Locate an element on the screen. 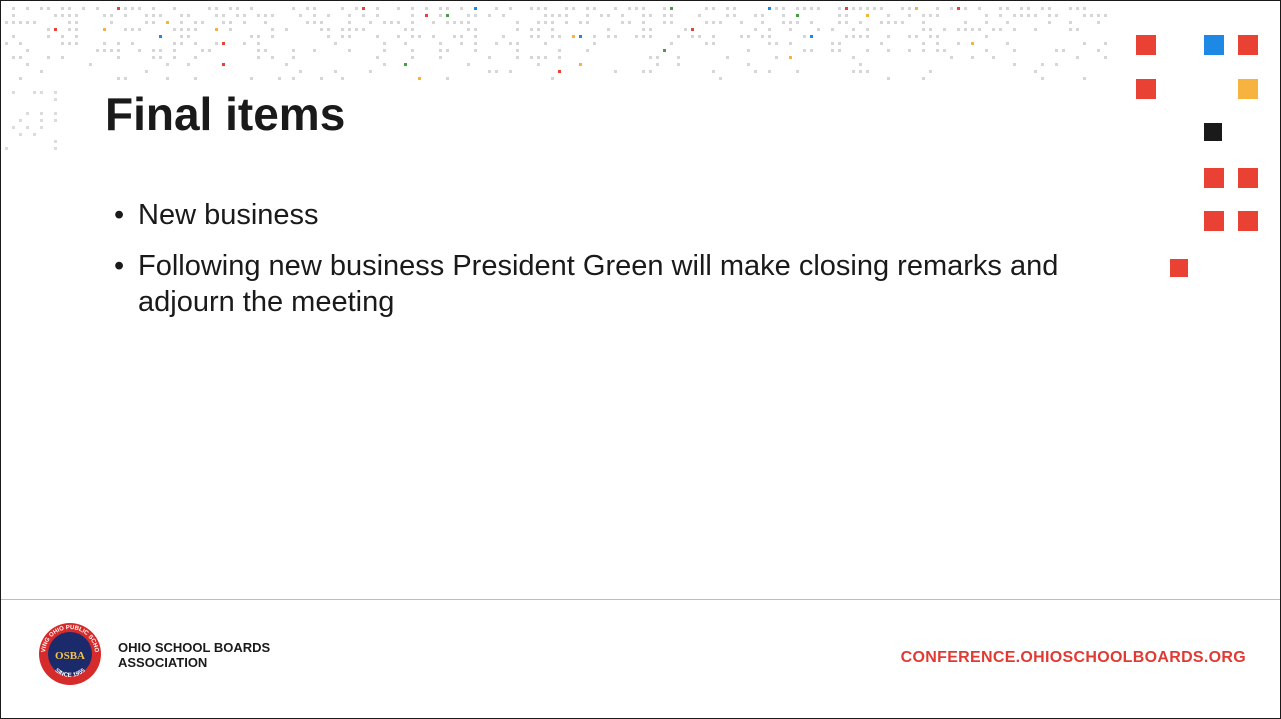  side-squares-decoration is located at coordinates (1197, 156).